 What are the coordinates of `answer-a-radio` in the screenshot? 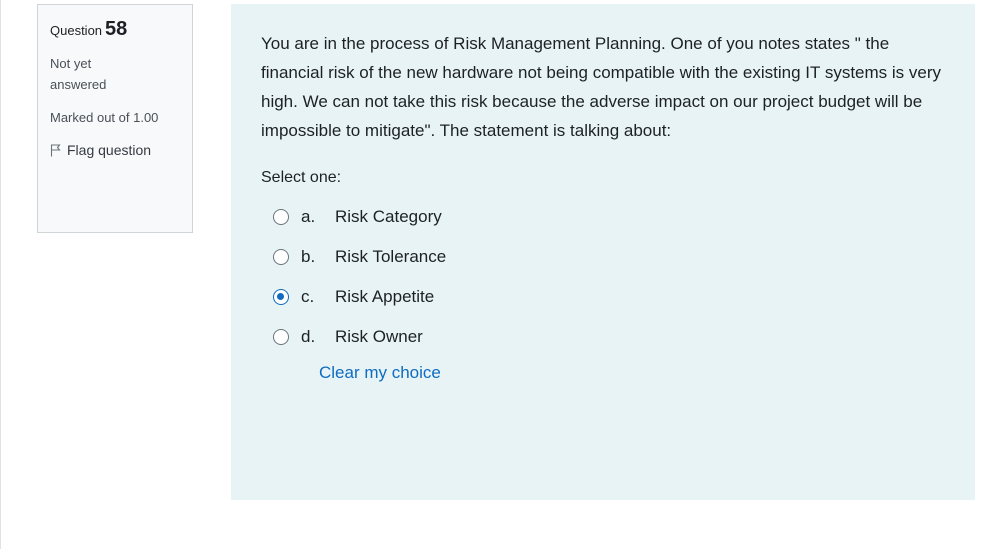 It's located at (281, 217).